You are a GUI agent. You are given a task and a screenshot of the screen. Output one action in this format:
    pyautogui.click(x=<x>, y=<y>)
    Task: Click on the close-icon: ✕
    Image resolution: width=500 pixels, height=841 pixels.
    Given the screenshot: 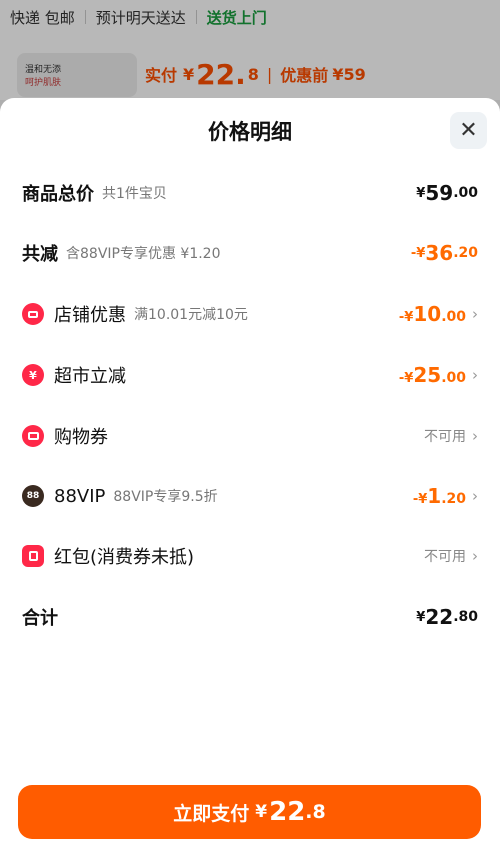 What is the action you would take?
    pyautogui.click(x=468, y=130)
    